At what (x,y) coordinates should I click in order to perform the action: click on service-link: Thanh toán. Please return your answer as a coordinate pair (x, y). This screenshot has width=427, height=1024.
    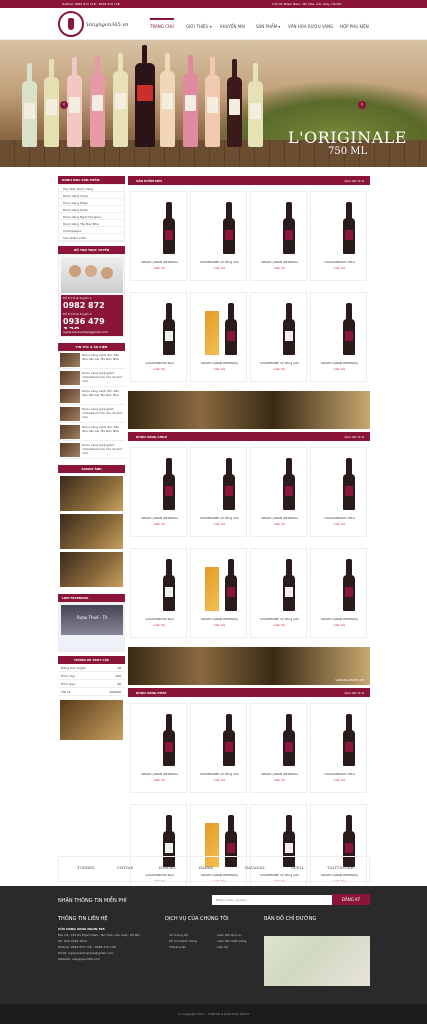
    Looking at the image, I should click on (183, 947).